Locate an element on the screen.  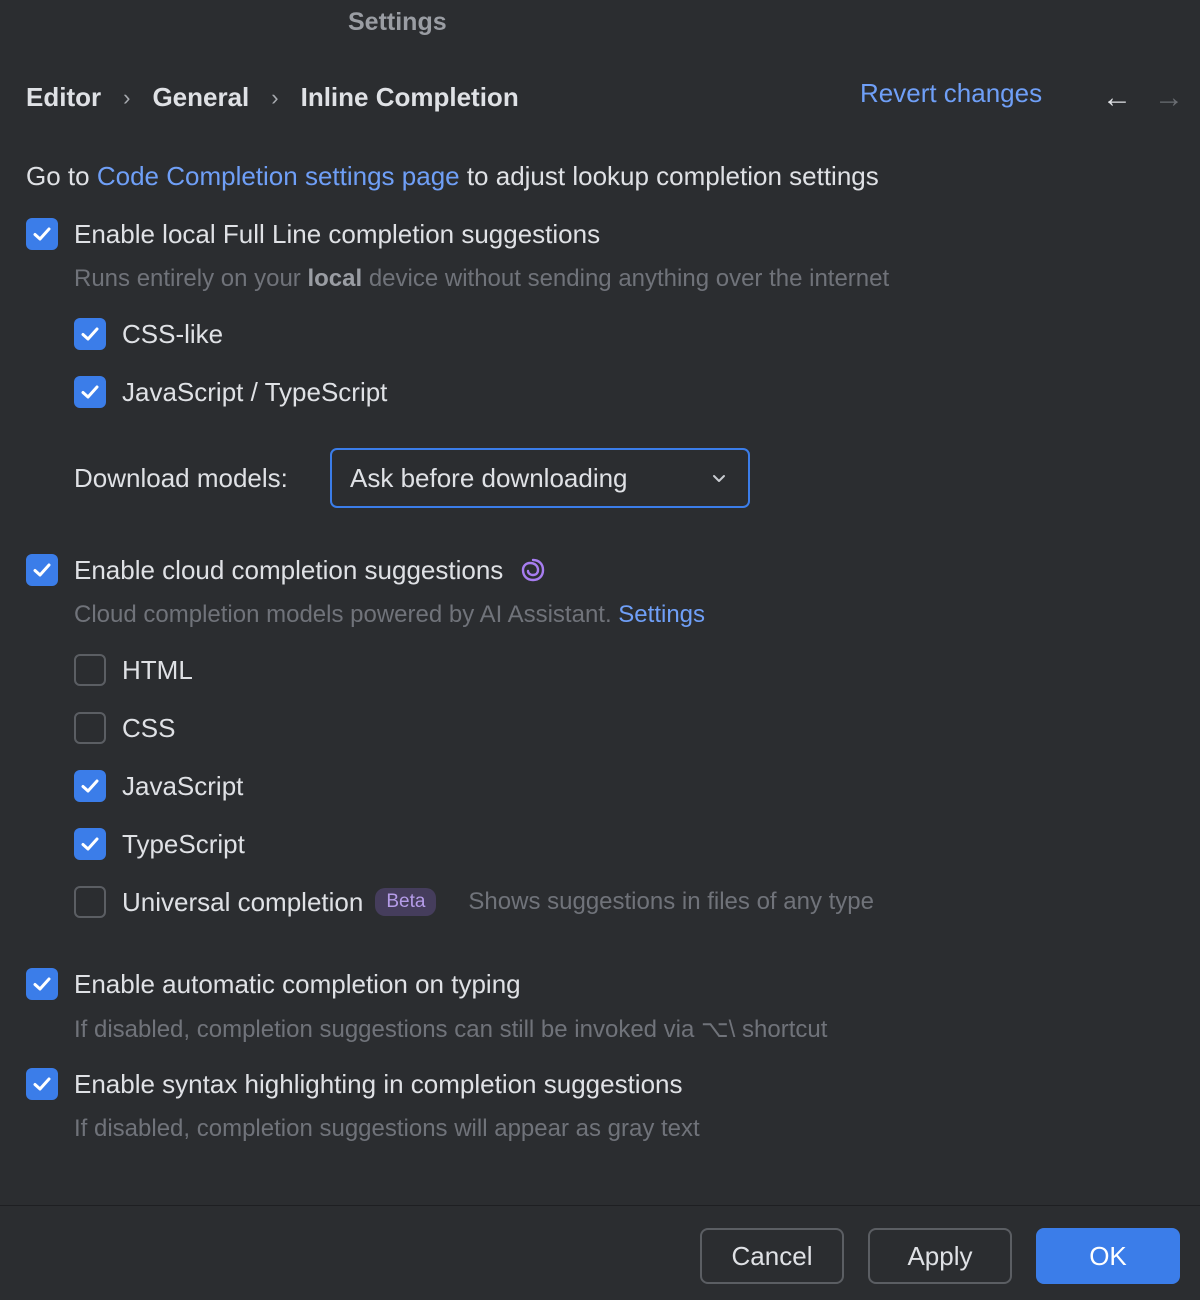
apply-button: Apply is located at coordinates (940, 1256).